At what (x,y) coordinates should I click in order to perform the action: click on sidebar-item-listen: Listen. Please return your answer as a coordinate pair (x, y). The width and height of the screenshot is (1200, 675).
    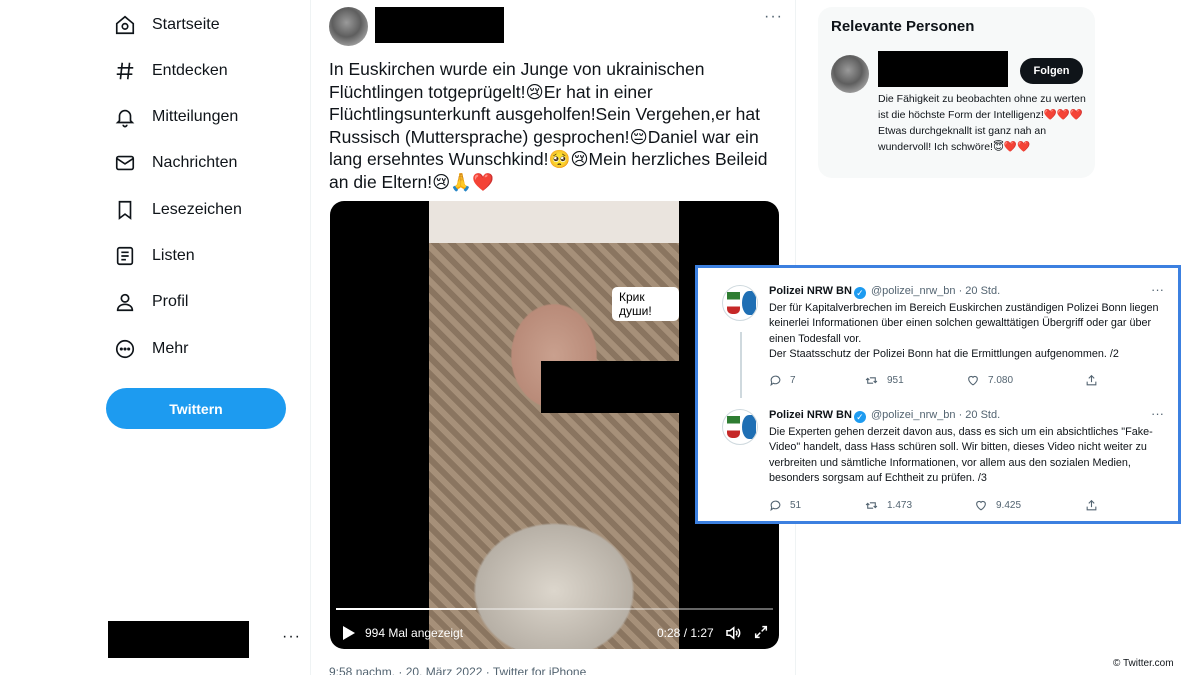
    Looking at the image, I should click on (153, 256).